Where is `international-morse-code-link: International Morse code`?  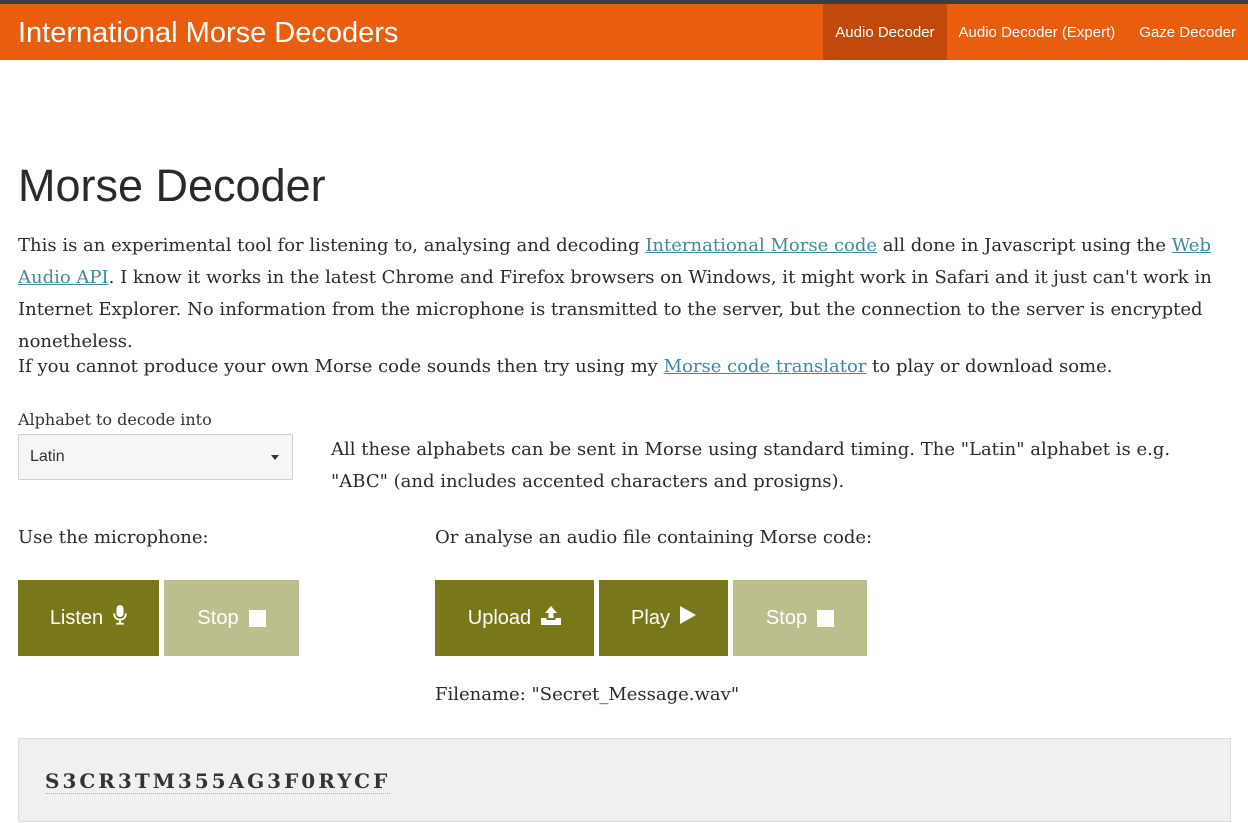 international-morse-code-link: International Morse code is located at coordinates (761, 245).